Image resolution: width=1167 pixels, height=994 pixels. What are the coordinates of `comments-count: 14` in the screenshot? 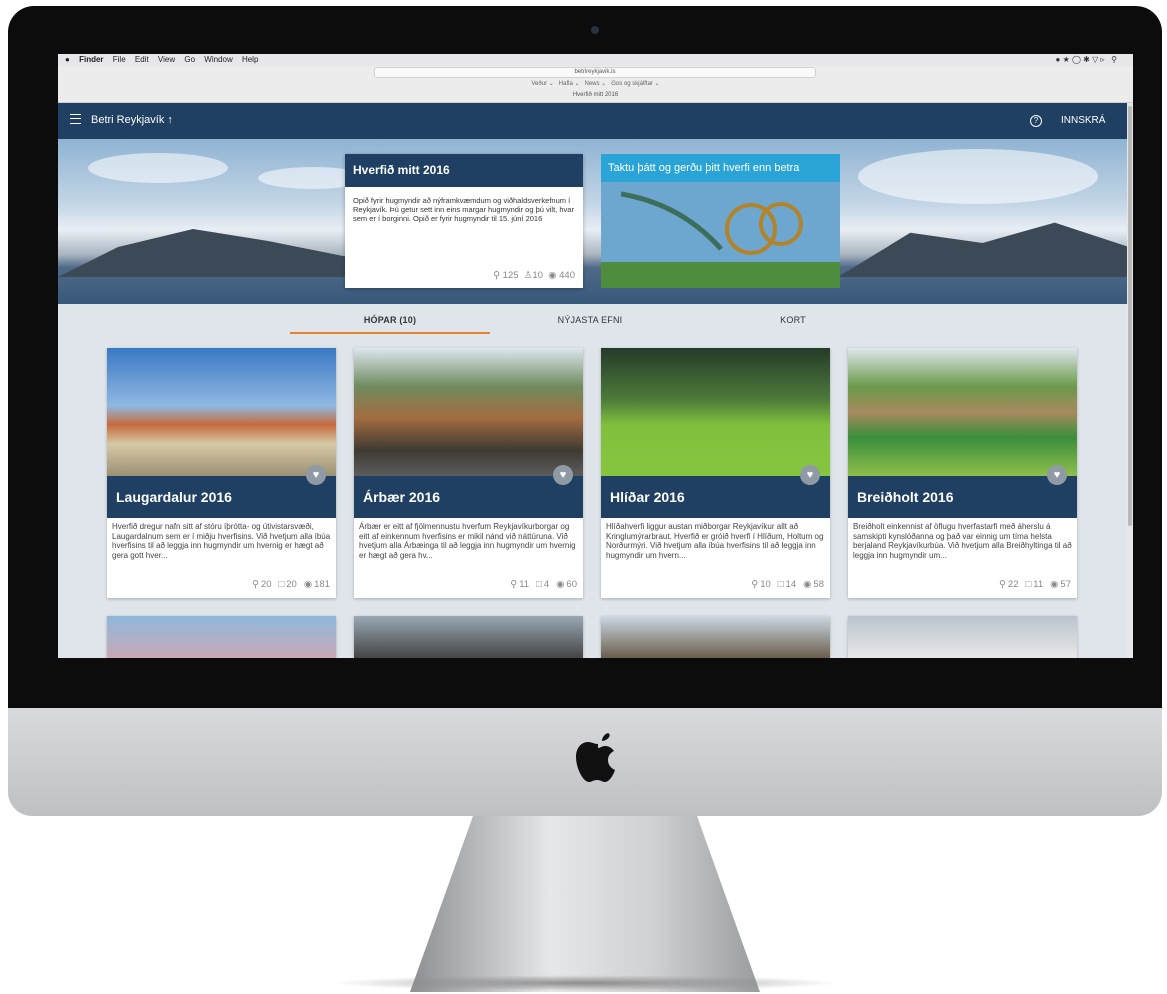 It's located at (791, 584).